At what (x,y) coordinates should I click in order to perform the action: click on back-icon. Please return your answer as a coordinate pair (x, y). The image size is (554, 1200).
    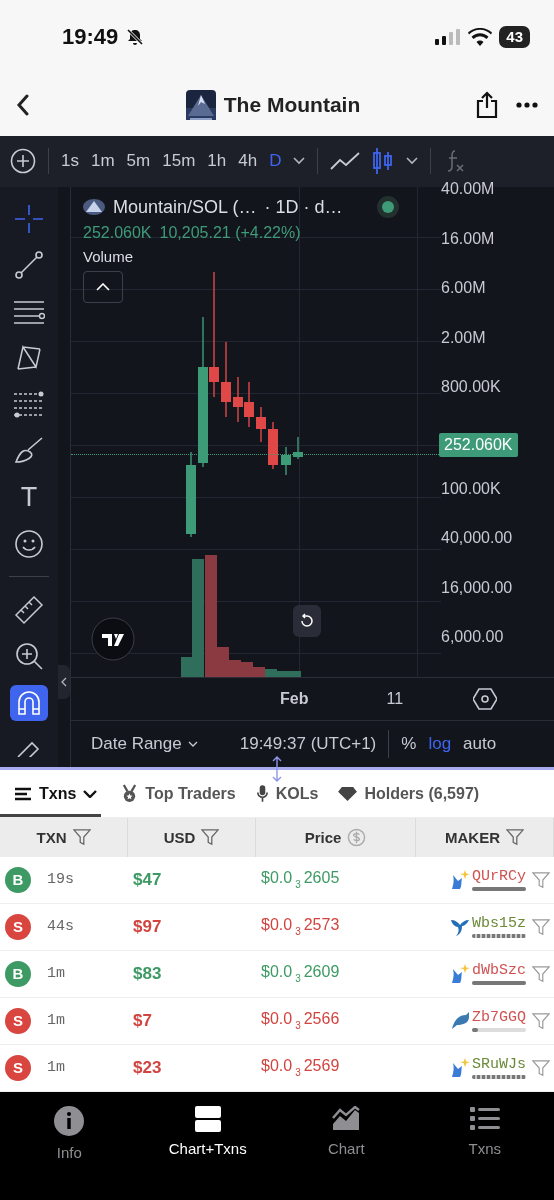
    Looking at the image, I should click on (23, 104).